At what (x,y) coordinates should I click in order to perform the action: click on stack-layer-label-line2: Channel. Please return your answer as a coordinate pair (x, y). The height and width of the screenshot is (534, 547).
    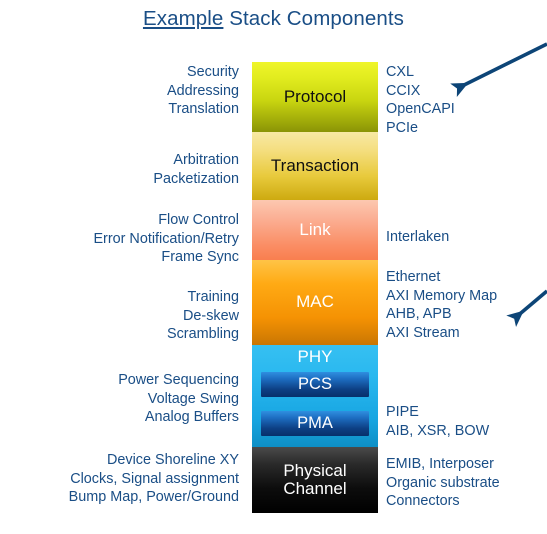
    Looking at the image, I should click on (315, 488).